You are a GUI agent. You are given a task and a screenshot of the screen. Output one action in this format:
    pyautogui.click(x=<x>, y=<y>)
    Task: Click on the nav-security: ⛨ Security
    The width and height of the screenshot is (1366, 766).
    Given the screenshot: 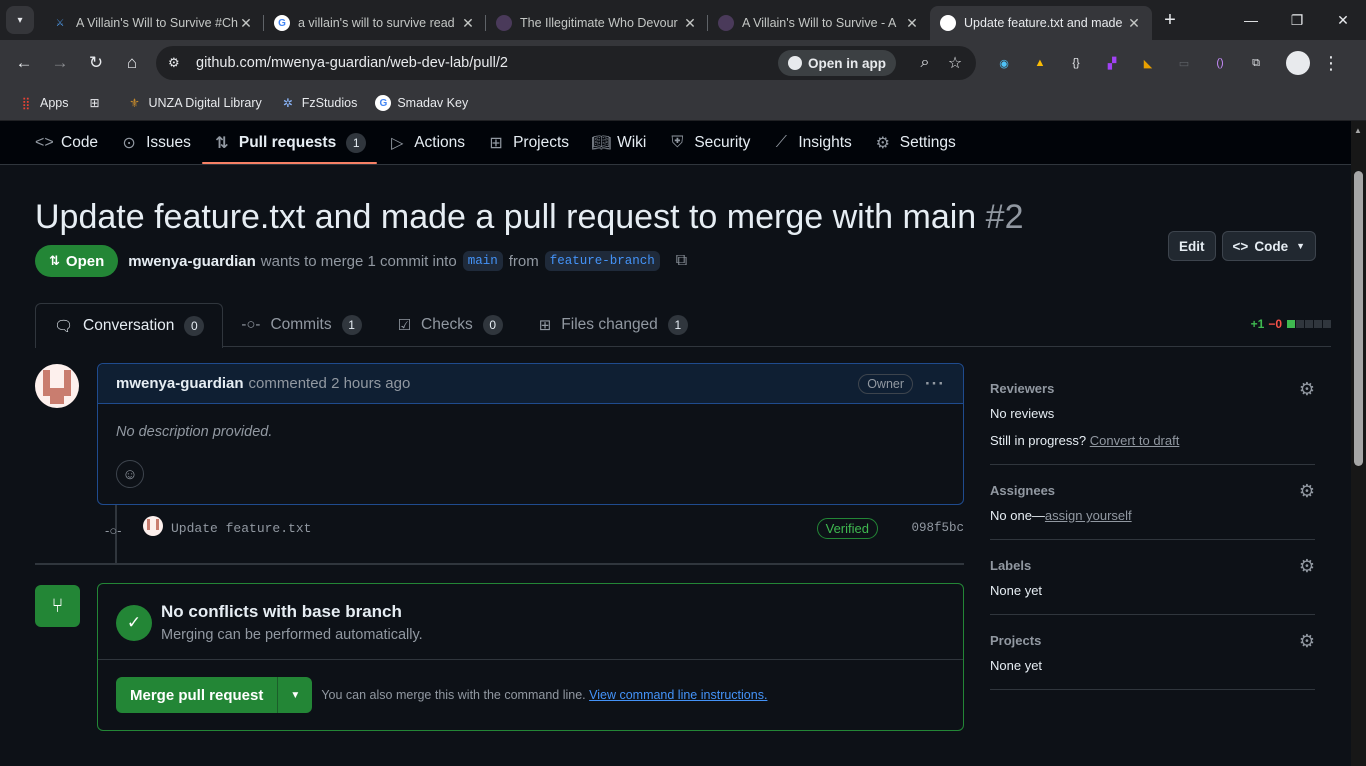 What is the action you would take?
    pyautogui.click(x=709, y=142)
    